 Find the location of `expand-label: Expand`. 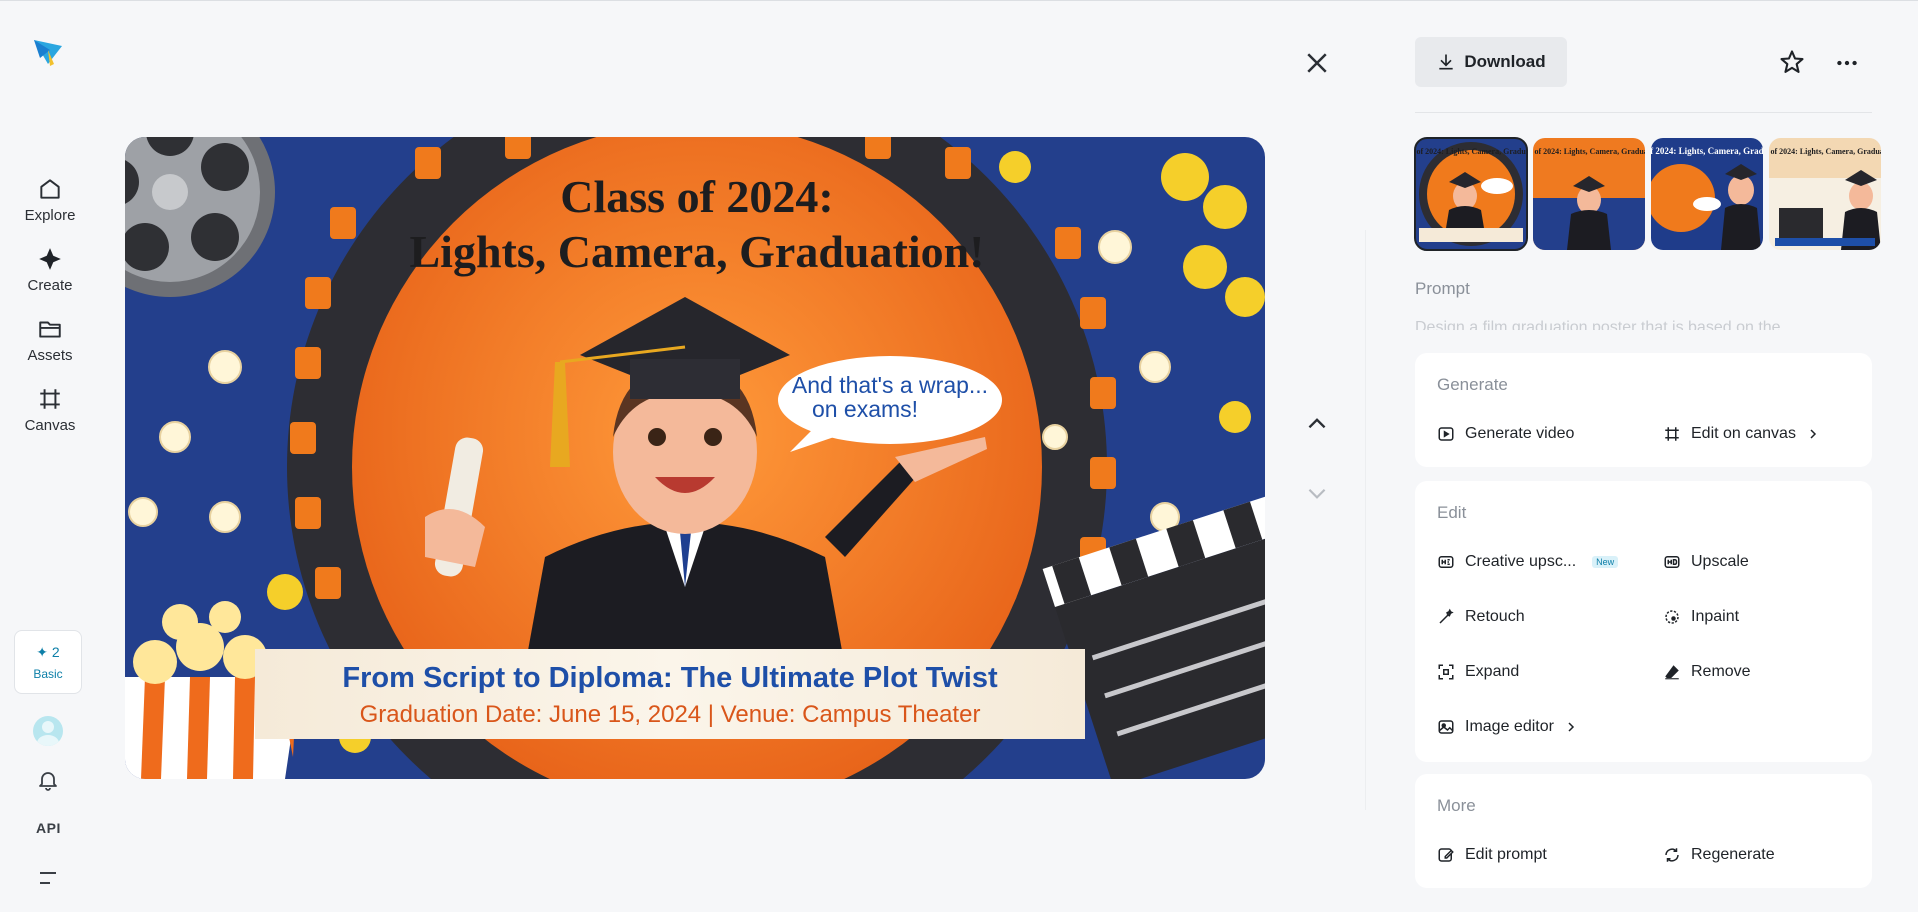

expand-label: Expand is located at coordinates (1492, 671).